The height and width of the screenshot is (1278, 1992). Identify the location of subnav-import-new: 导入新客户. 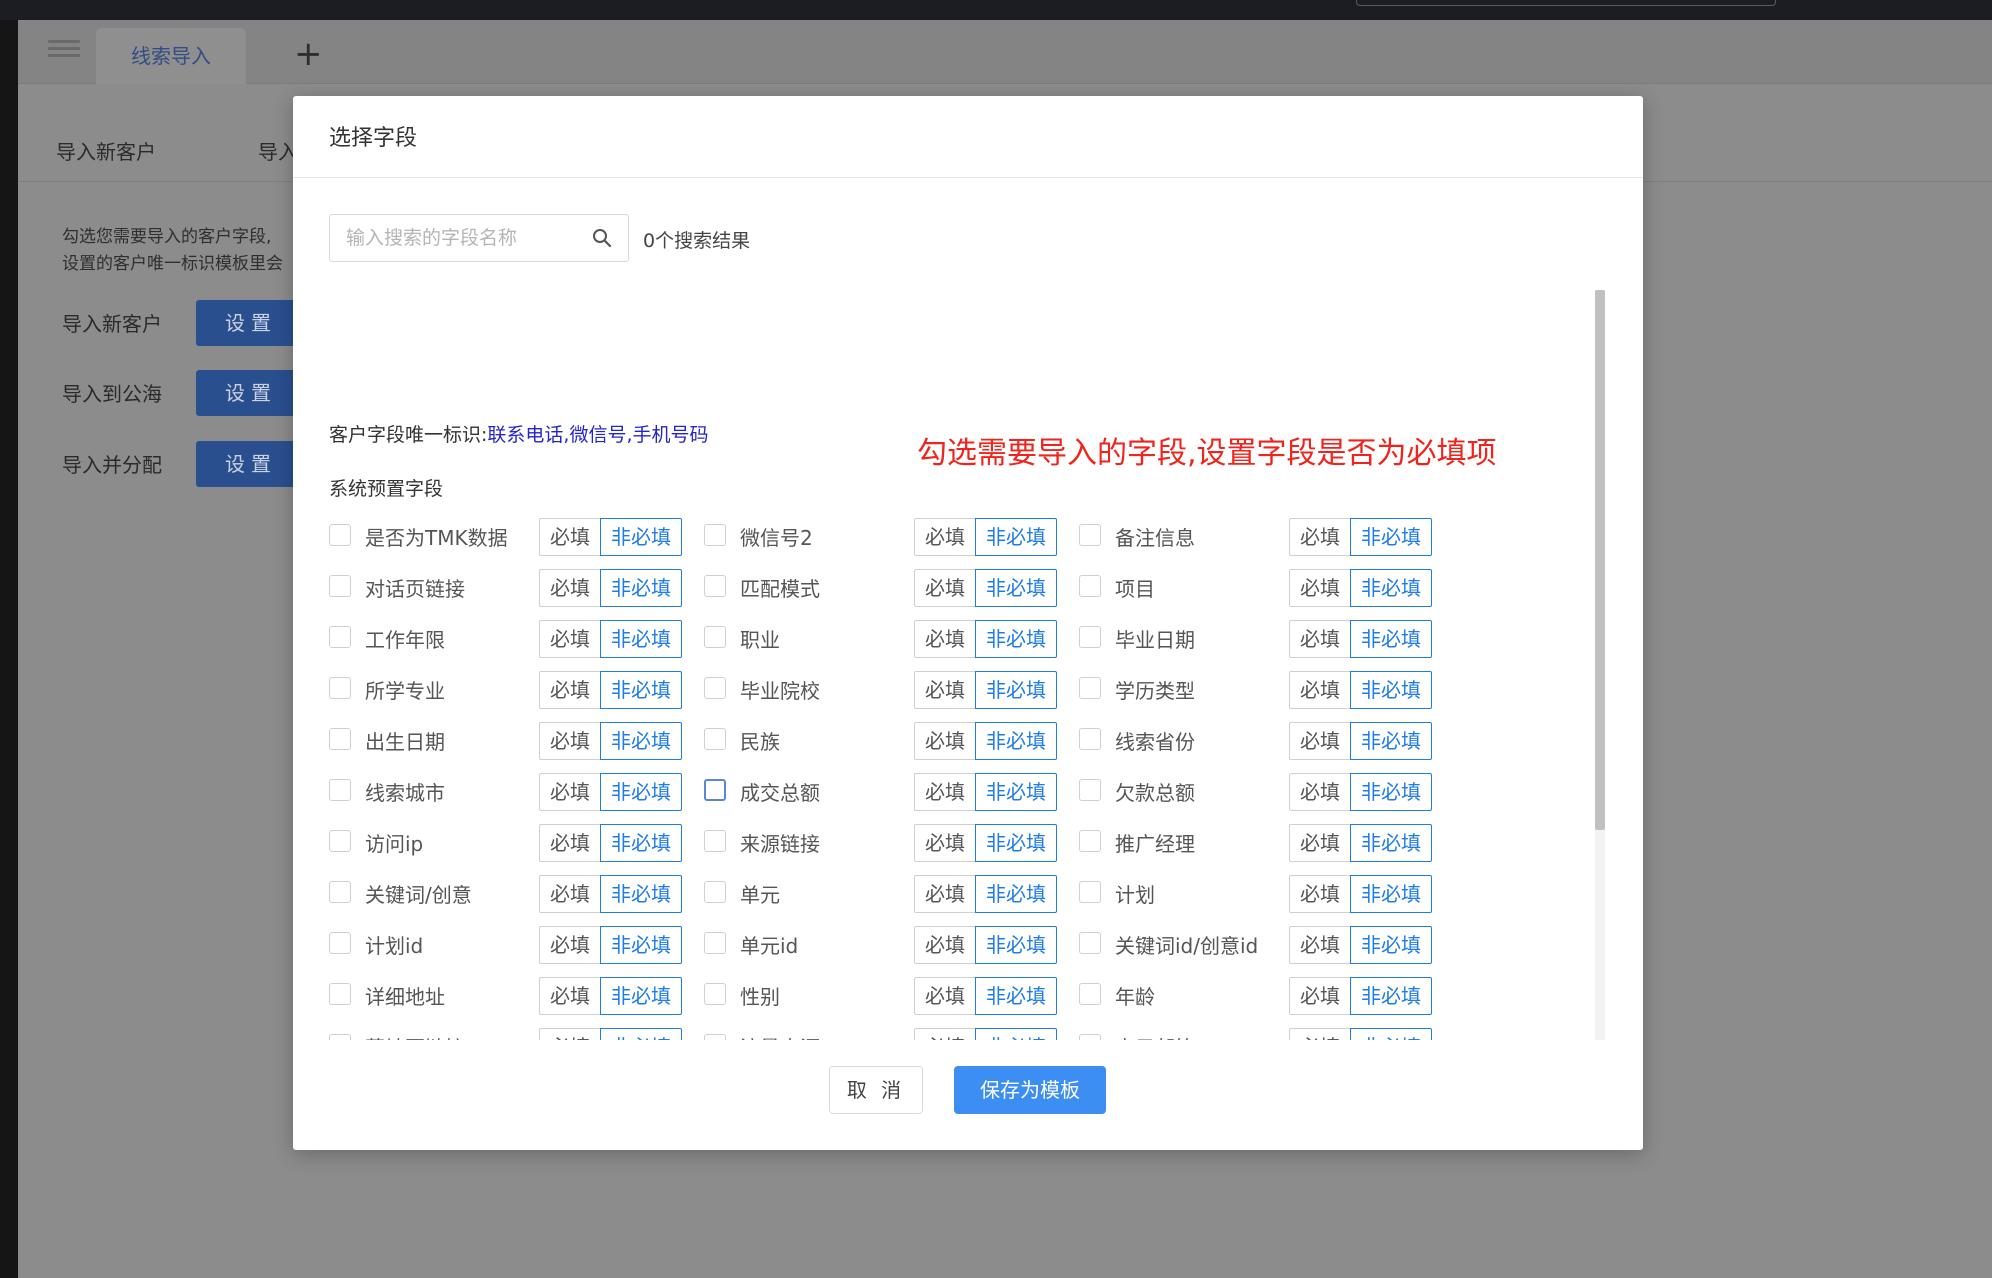
(106, 150).